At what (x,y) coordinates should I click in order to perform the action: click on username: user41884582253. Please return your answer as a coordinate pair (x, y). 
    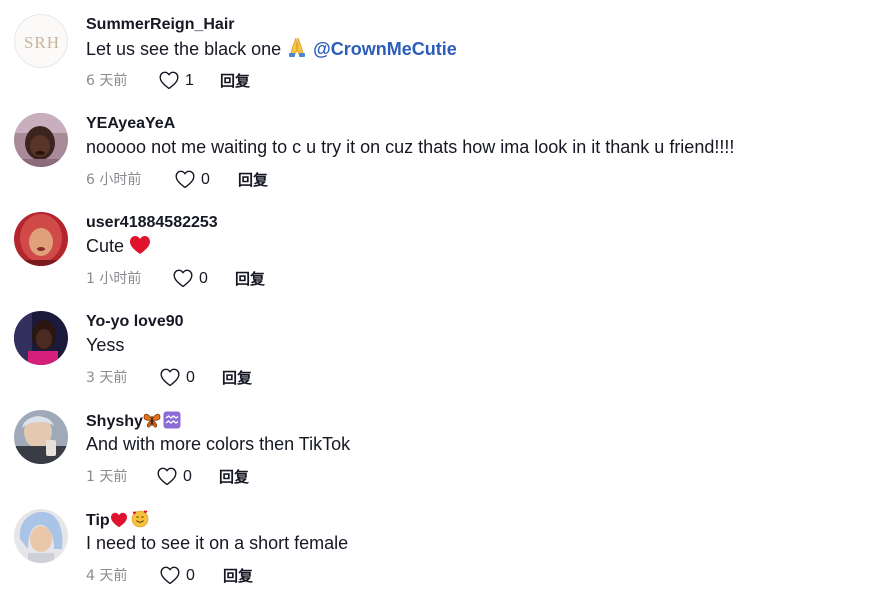
    Looking at the image, I should click on (152, 223).